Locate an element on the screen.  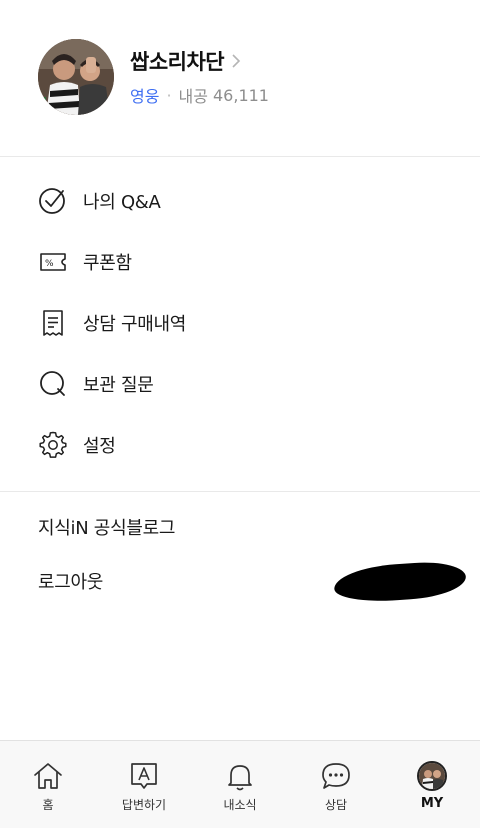
nav-news: 내소식 is located at coordinates (240, 784).